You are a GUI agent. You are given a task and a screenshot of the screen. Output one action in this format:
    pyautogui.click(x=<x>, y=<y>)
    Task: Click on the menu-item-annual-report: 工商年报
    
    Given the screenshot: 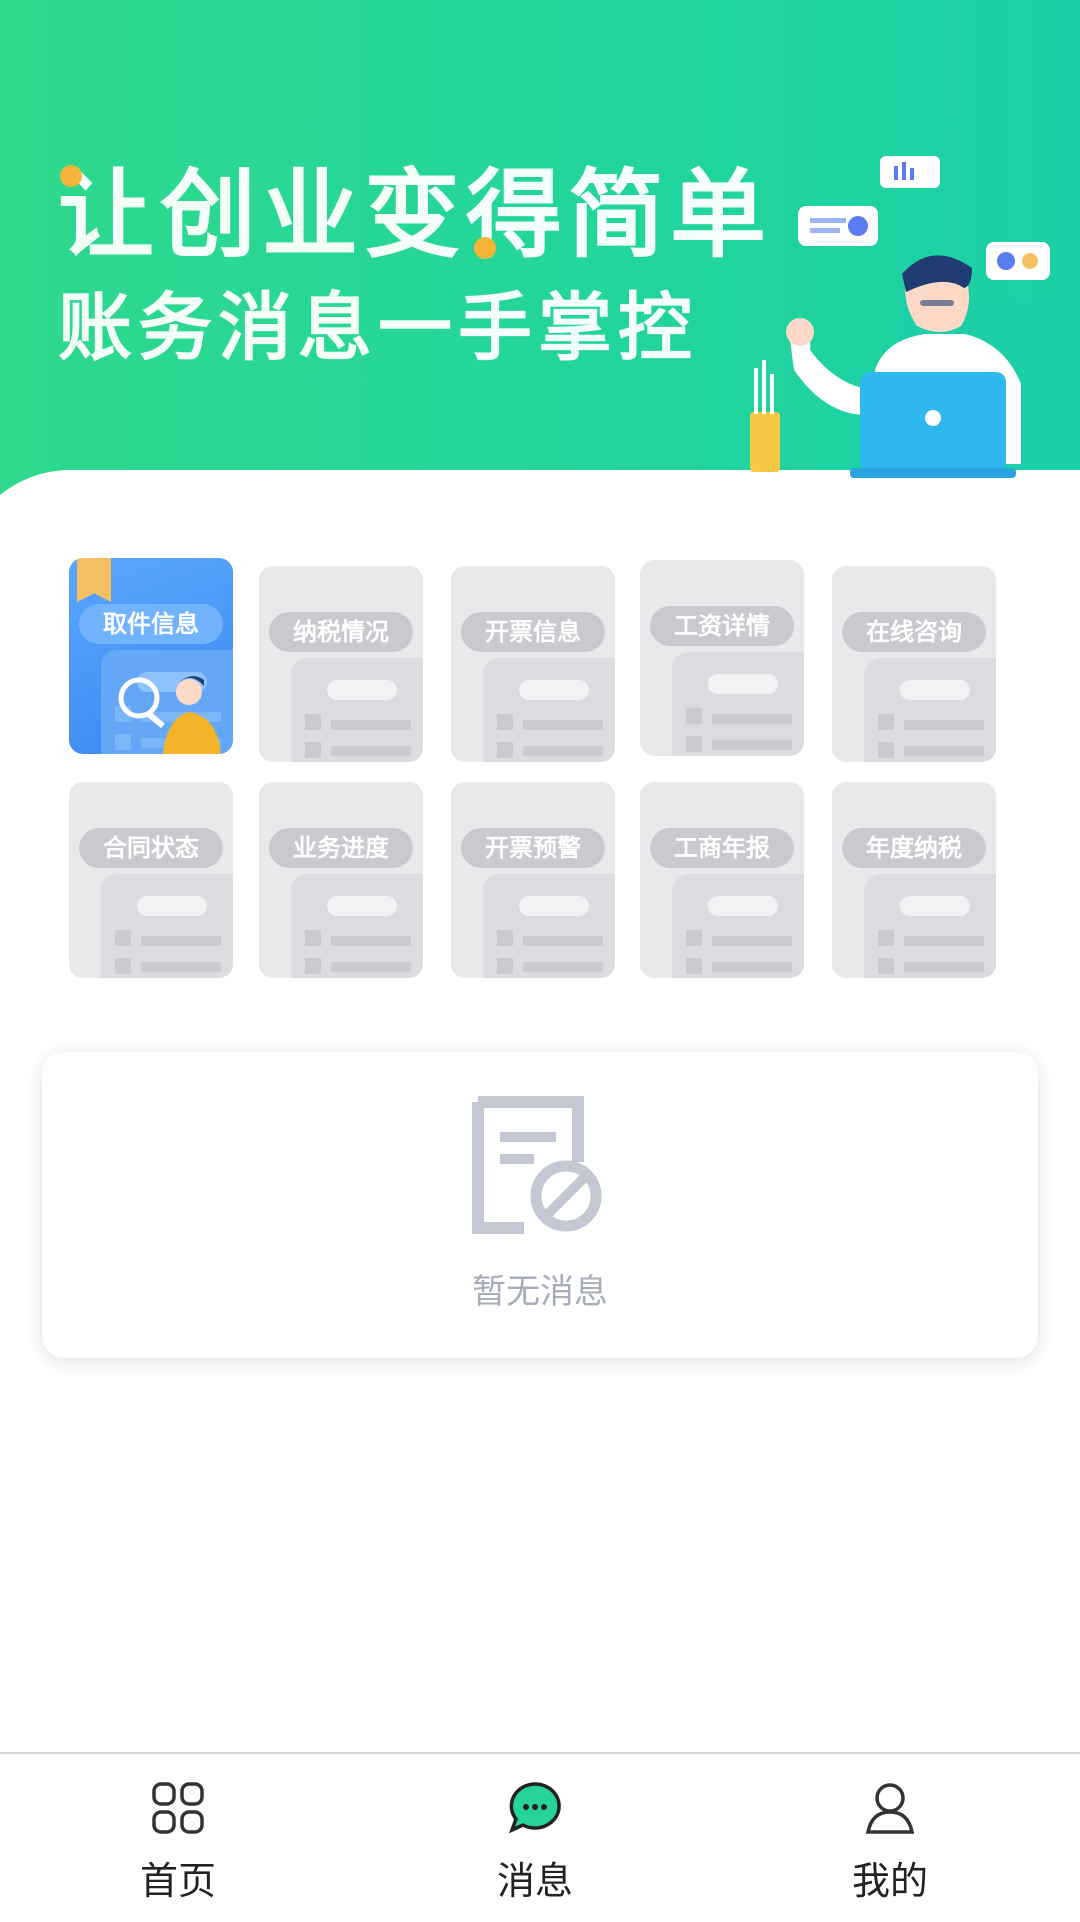 What is the action you would take?
    pyautogui.click(x=722, y=880)
    